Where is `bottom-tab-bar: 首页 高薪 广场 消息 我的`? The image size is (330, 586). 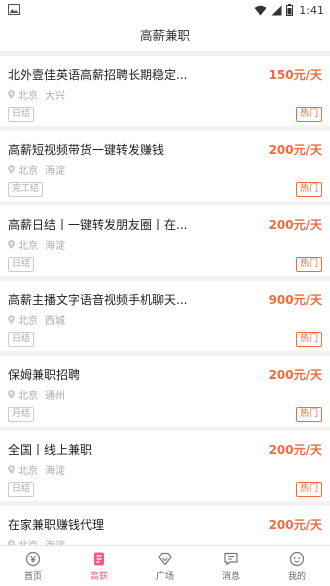
bottom-tab-bar: 首页 高薪 广场 消息 我的 is located at coordinates (165, 565).